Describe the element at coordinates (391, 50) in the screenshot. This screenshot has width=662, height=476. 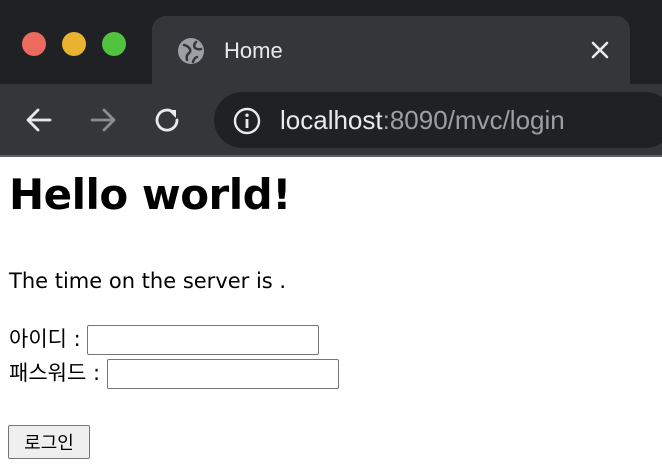
I see `tab-home: Home` at that location.